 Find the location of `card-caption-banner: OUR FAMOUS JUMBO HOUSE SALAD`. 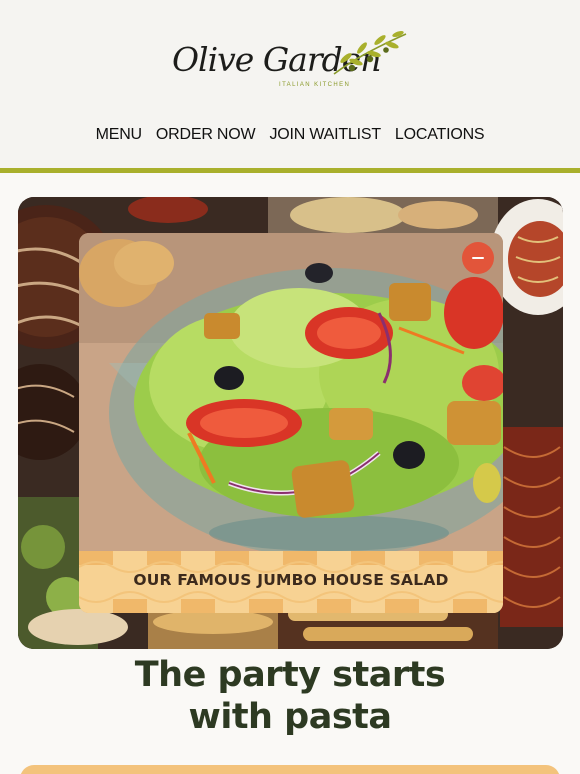

card-caption-banner: OUR FAMOUS JUMBO HOUSE SALAD is located at coordinates (291, 582).